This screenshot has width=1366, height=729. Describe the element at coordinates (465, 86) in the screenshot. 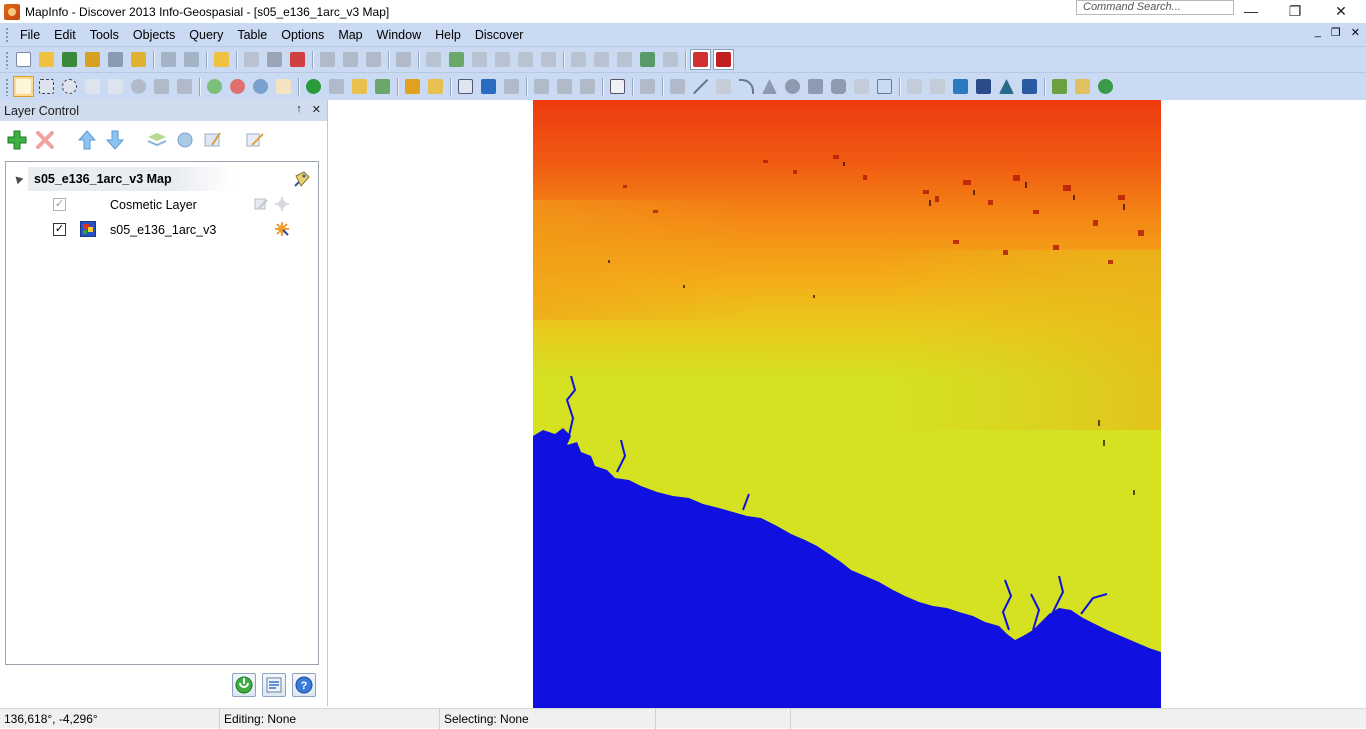

I see `show-legend-icon` at that location.